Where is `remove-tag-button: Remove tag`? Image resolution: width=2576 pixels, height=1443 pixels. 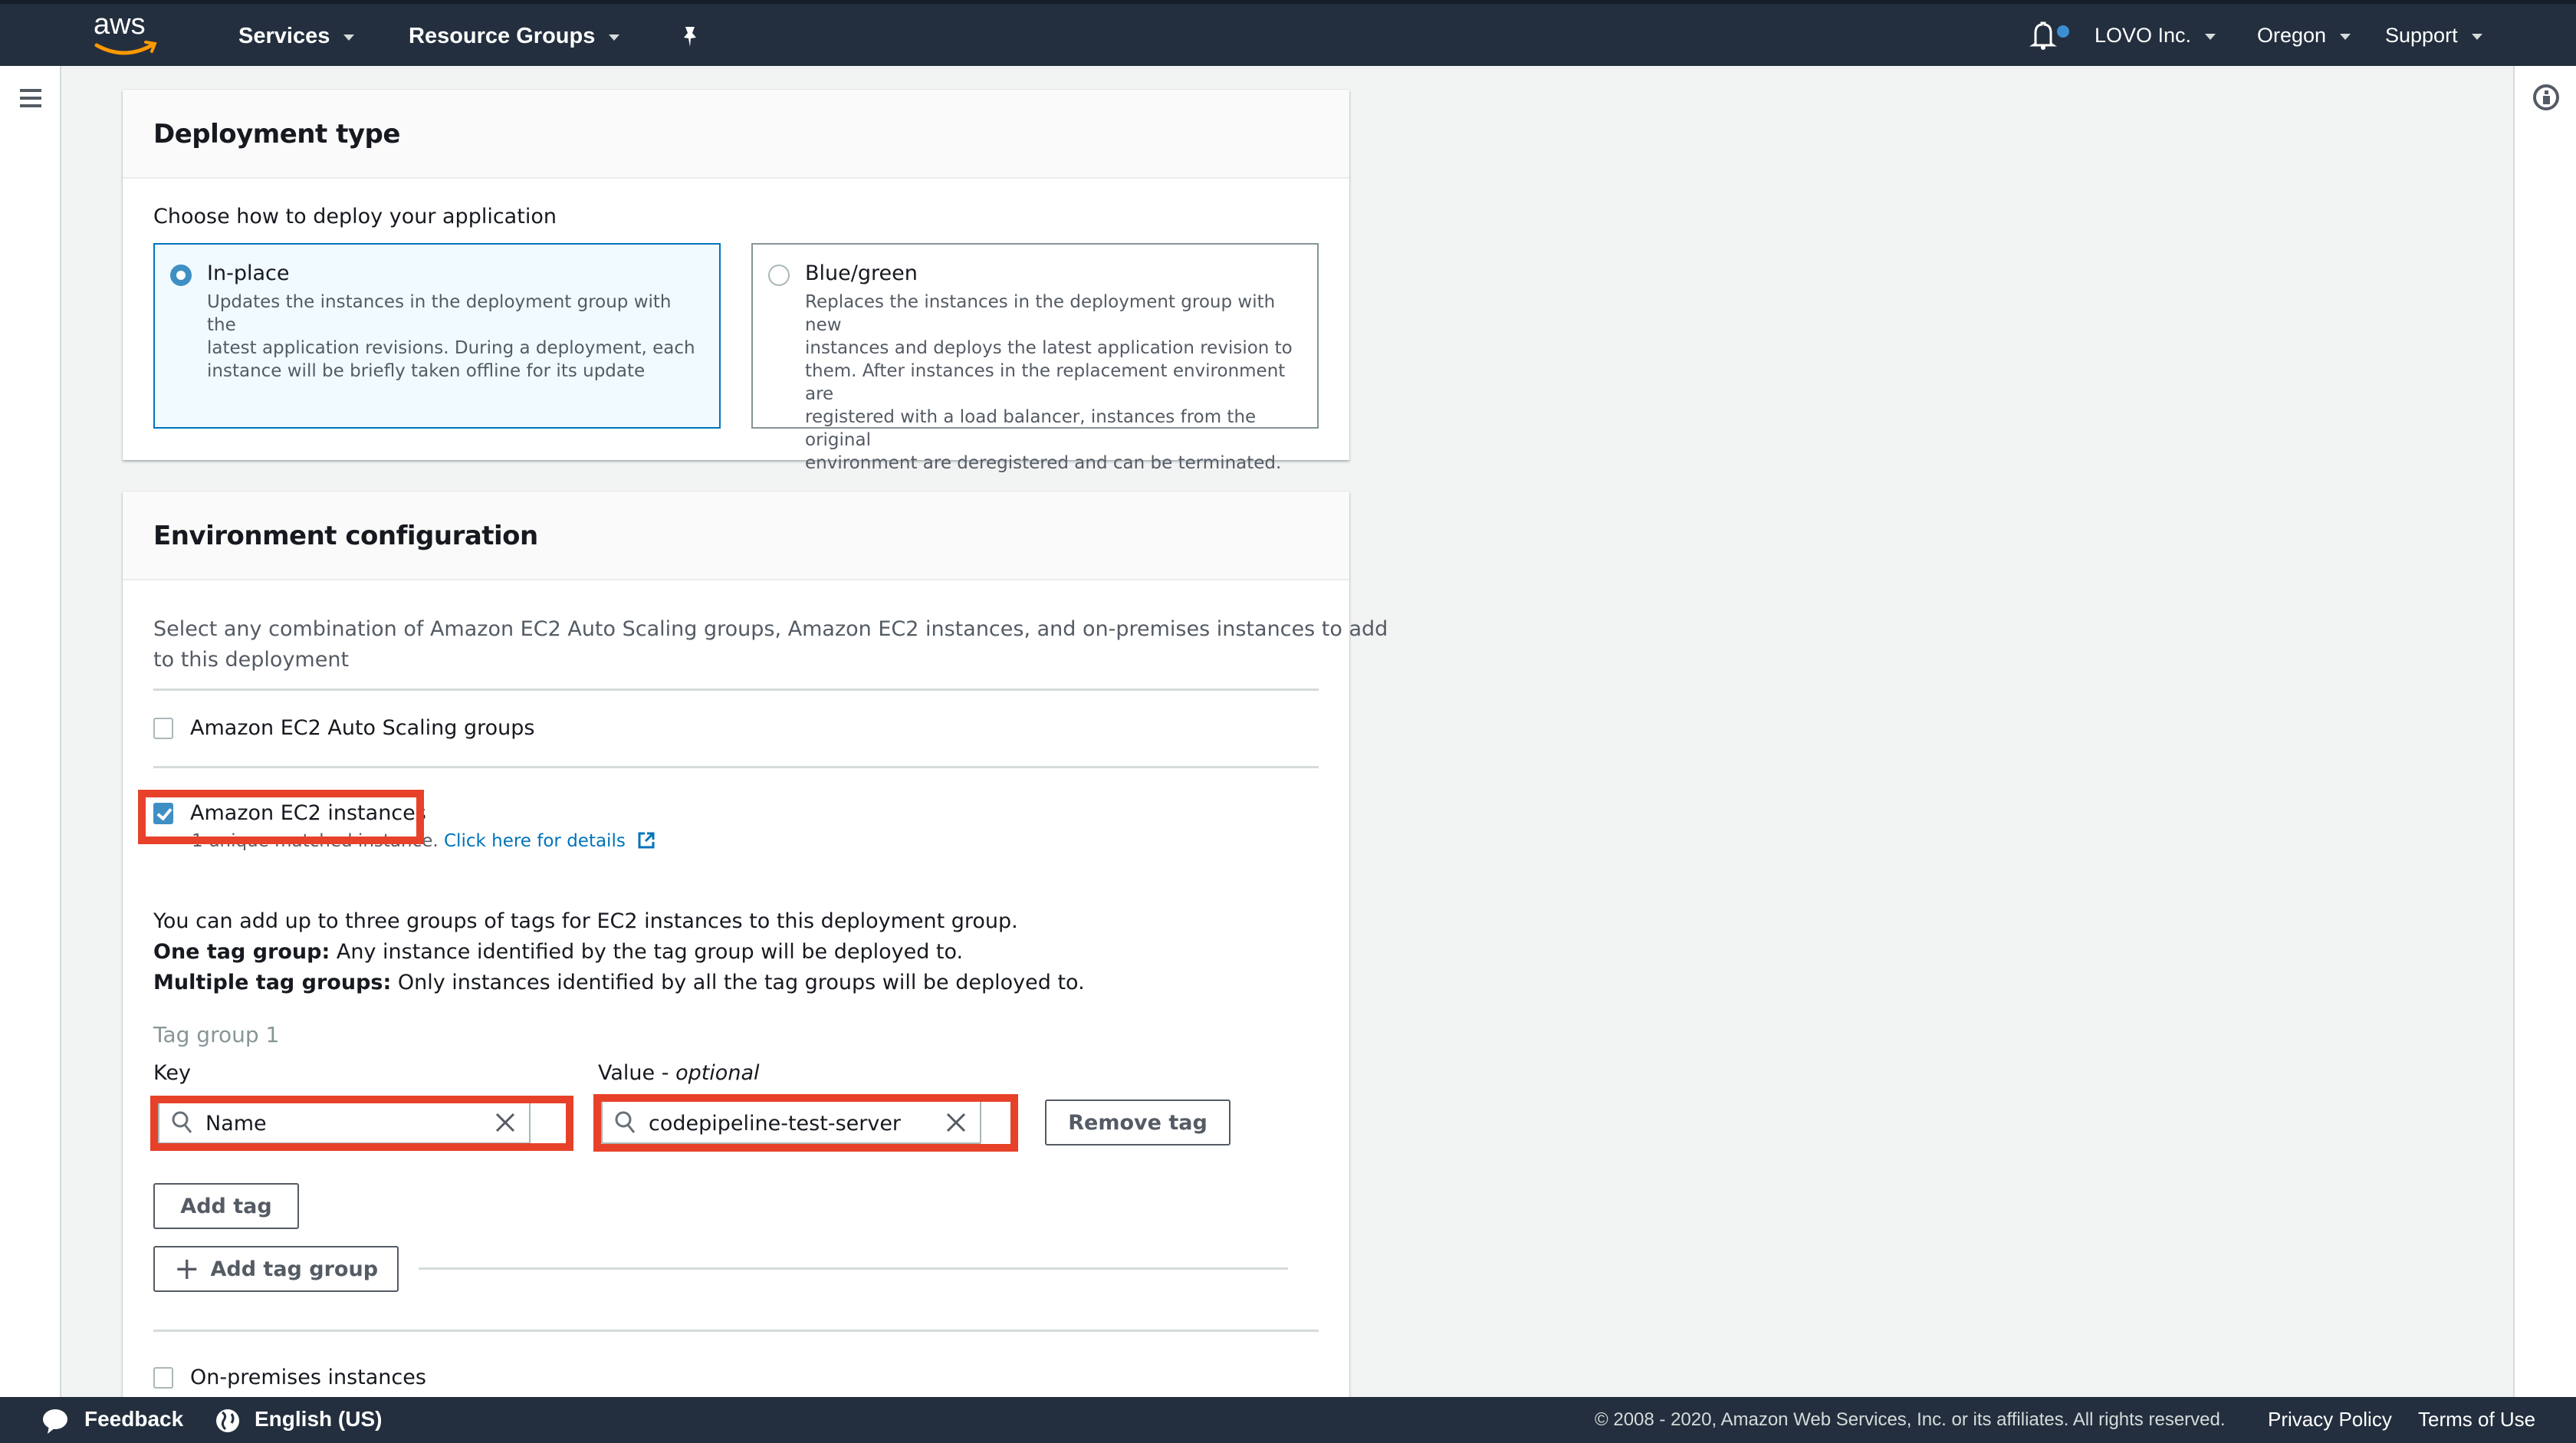 remove-tag-button: Remove tag is located at coordinates (1137, 1123).